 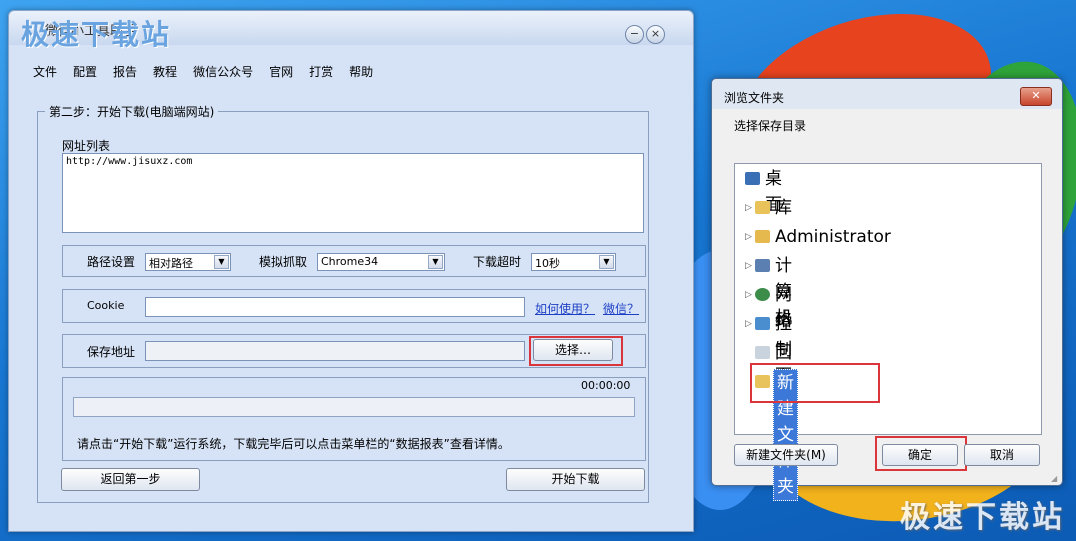 What do you see at coordinates (547, 263) in the screenshot?
I see `timeout-select-value: 10秒` at bounding box center [547, 263].